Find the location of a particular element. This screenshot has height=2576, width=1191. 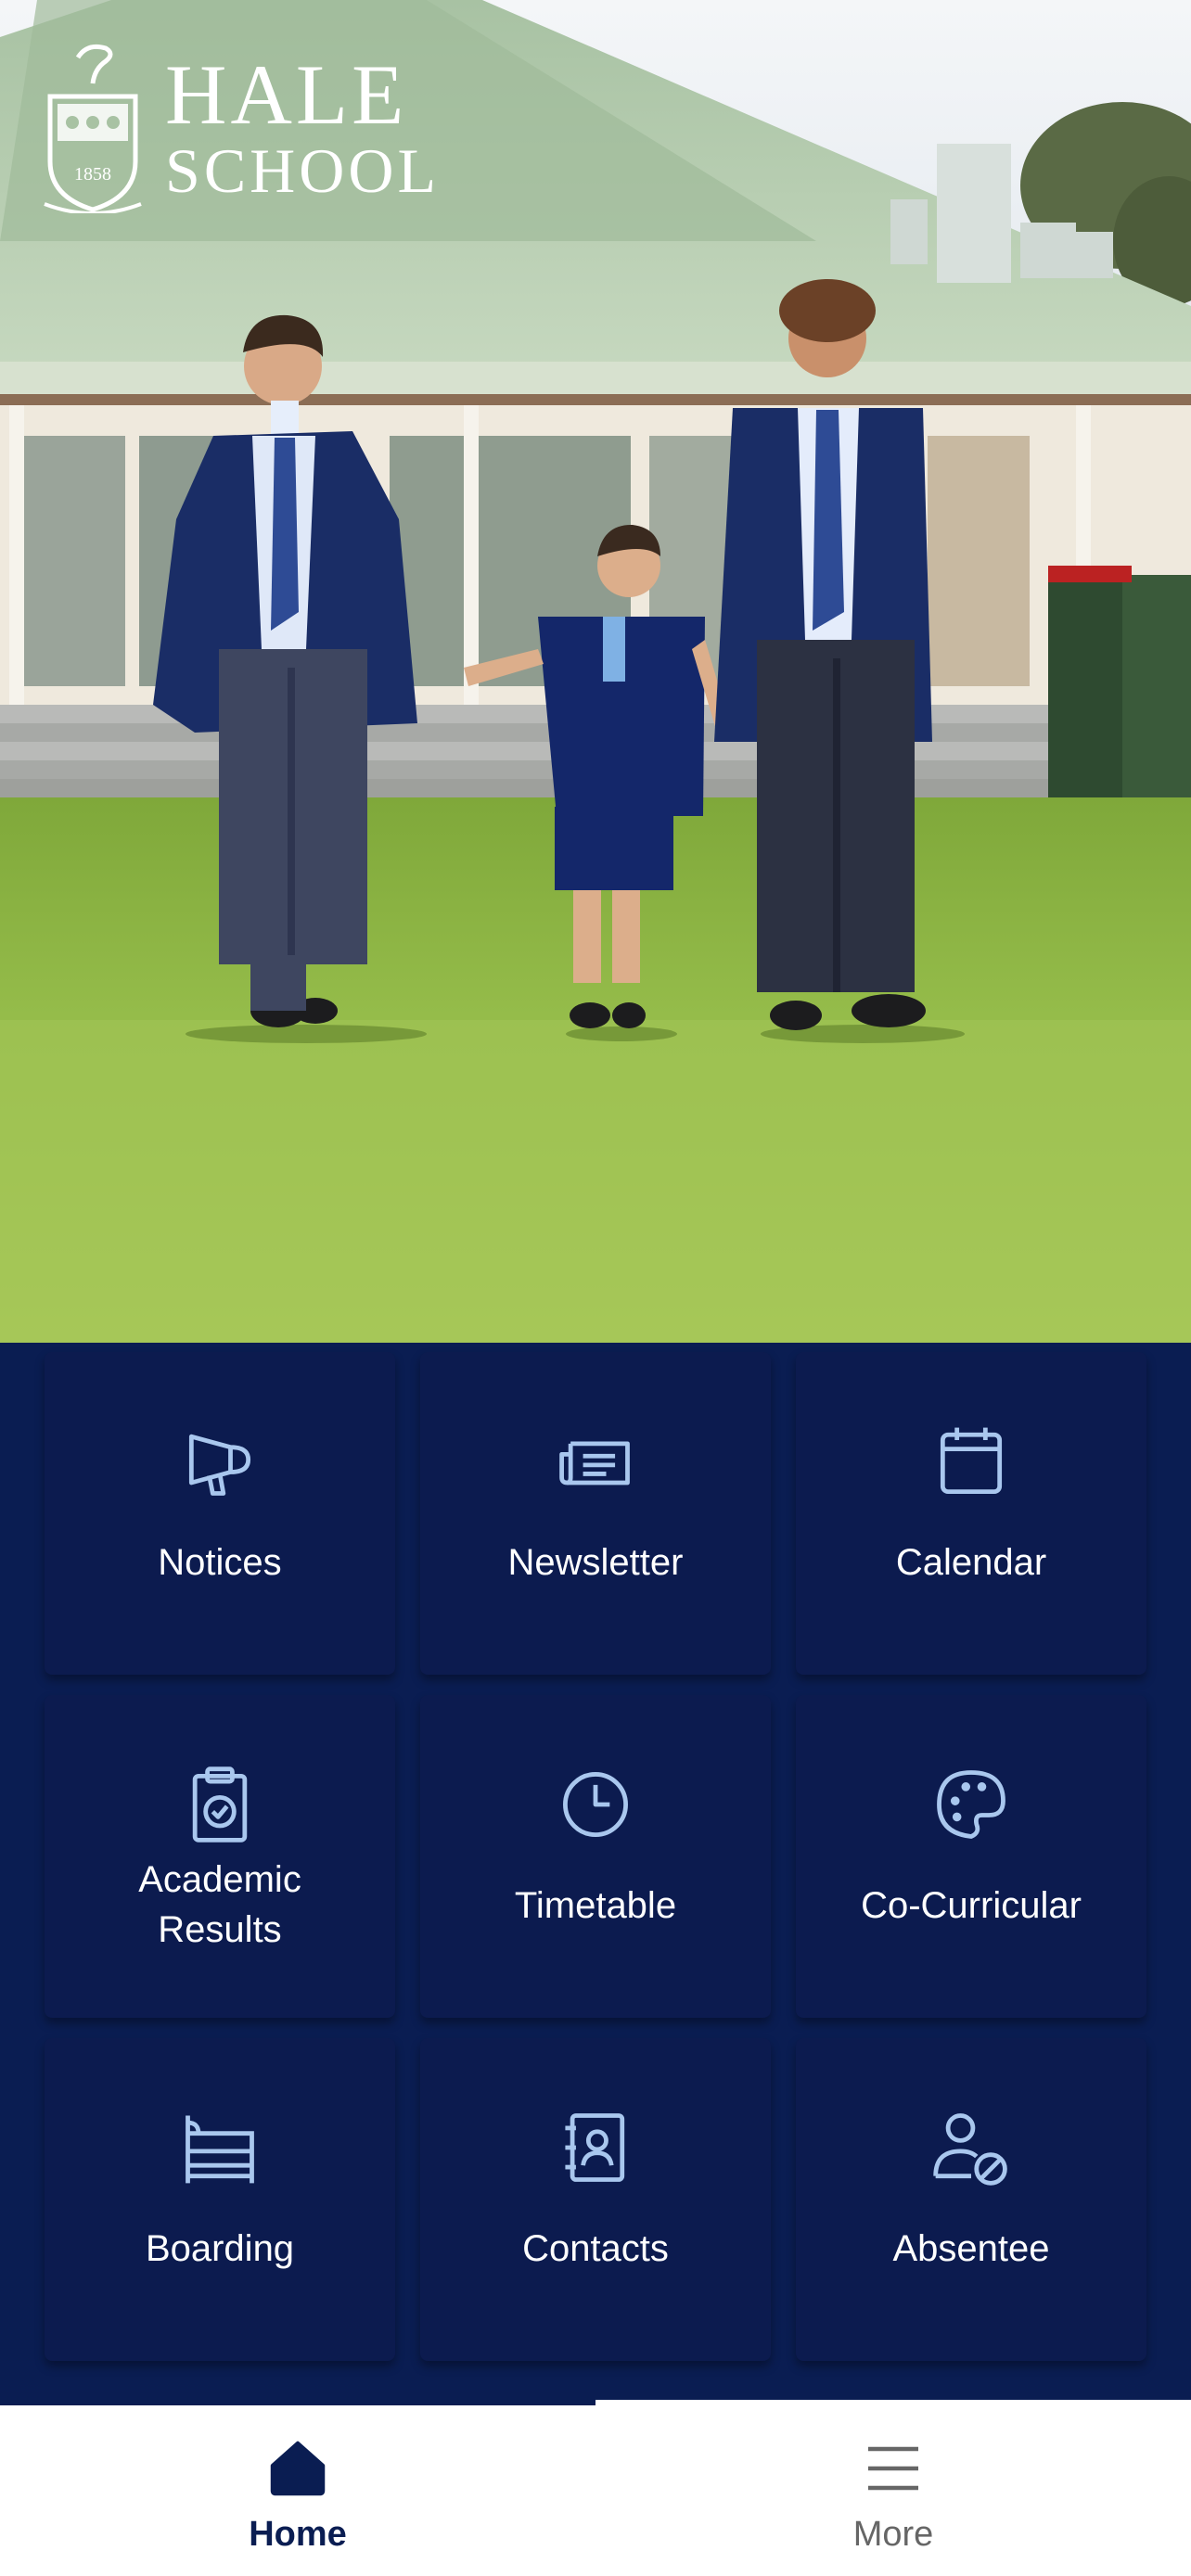

newspaper-icon is located at coordinates (594, 1464).